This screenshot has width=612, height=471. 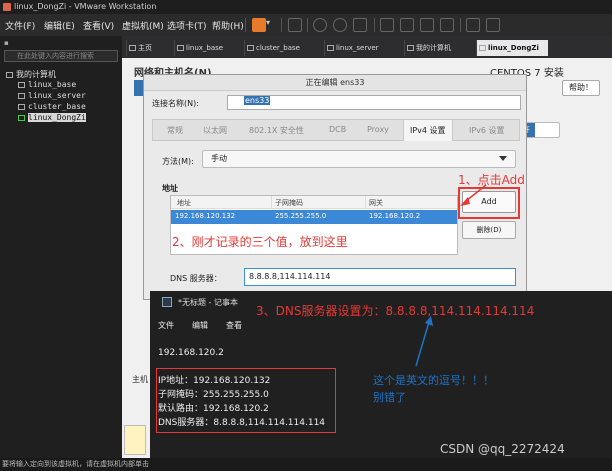 What do you see at coordinates (429, 321) in the screenshot?
I see `arrow-head-note` at bounding box center [429, 321].